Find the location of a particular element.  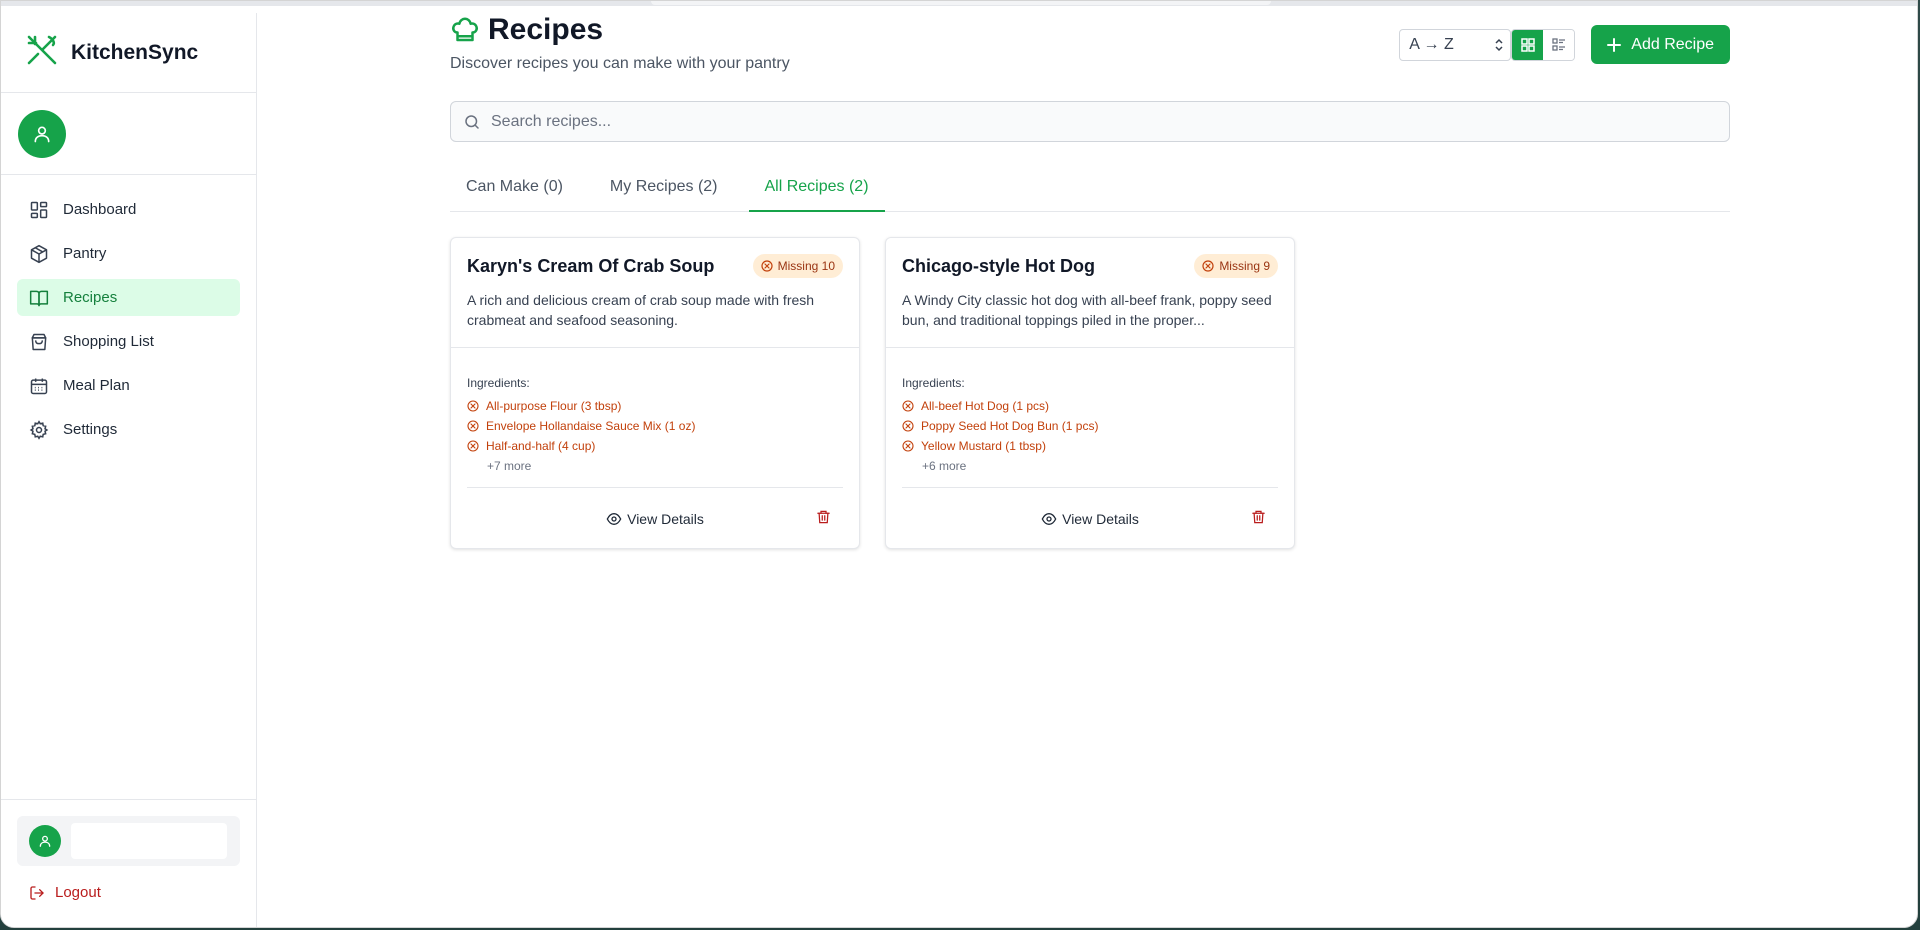

add-recipe-button: Add Recipe is located at coordinates (1660, 44).